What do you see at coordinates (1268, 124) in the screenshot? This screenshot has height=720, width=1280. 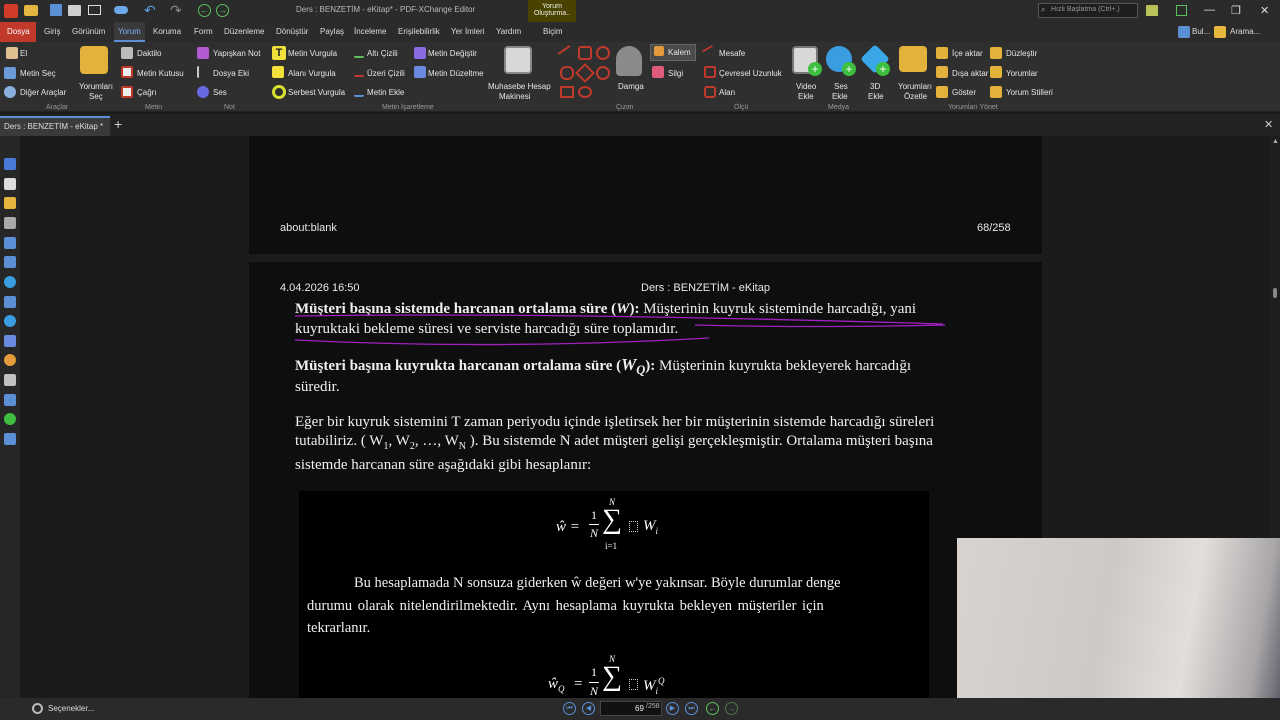 I see `close-document-button: ✕` at bounding box center [1268, 124].